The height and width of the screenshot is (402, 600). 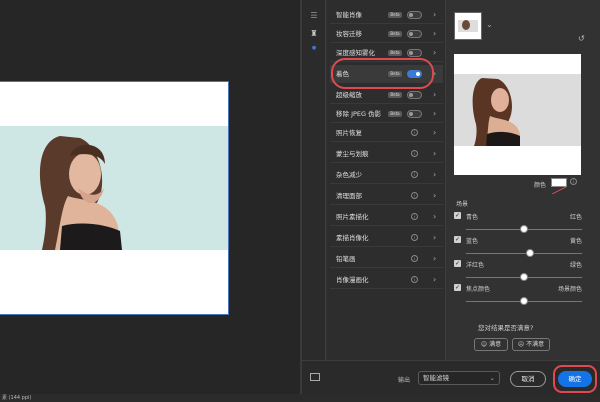 What do you see at coordinates (352, 154) in the screenshot?
I see `filter-label: 蒙尘与划痕` at bounding box center [352, 154].